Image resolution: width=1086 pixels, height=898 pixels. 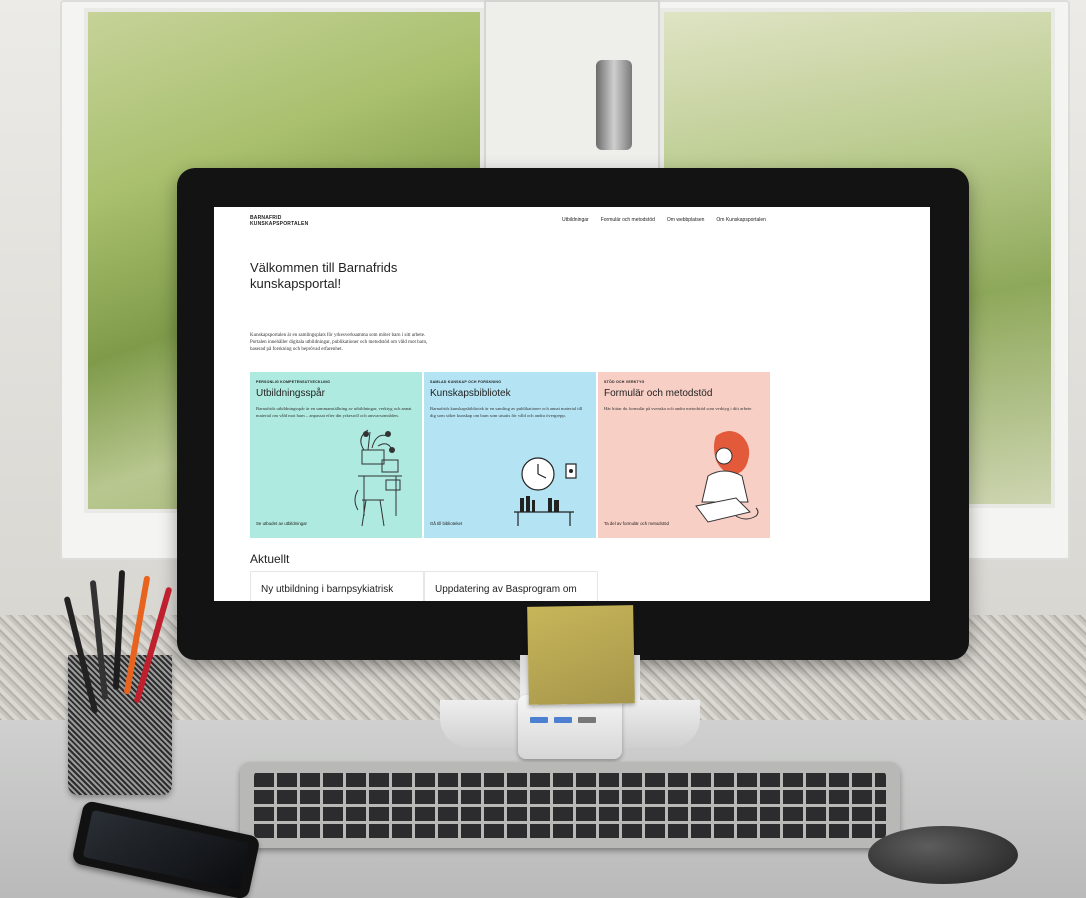 I want to click on news-card: Ny utbildning i barnpsykiatrisk, so click(x=337, y=586).